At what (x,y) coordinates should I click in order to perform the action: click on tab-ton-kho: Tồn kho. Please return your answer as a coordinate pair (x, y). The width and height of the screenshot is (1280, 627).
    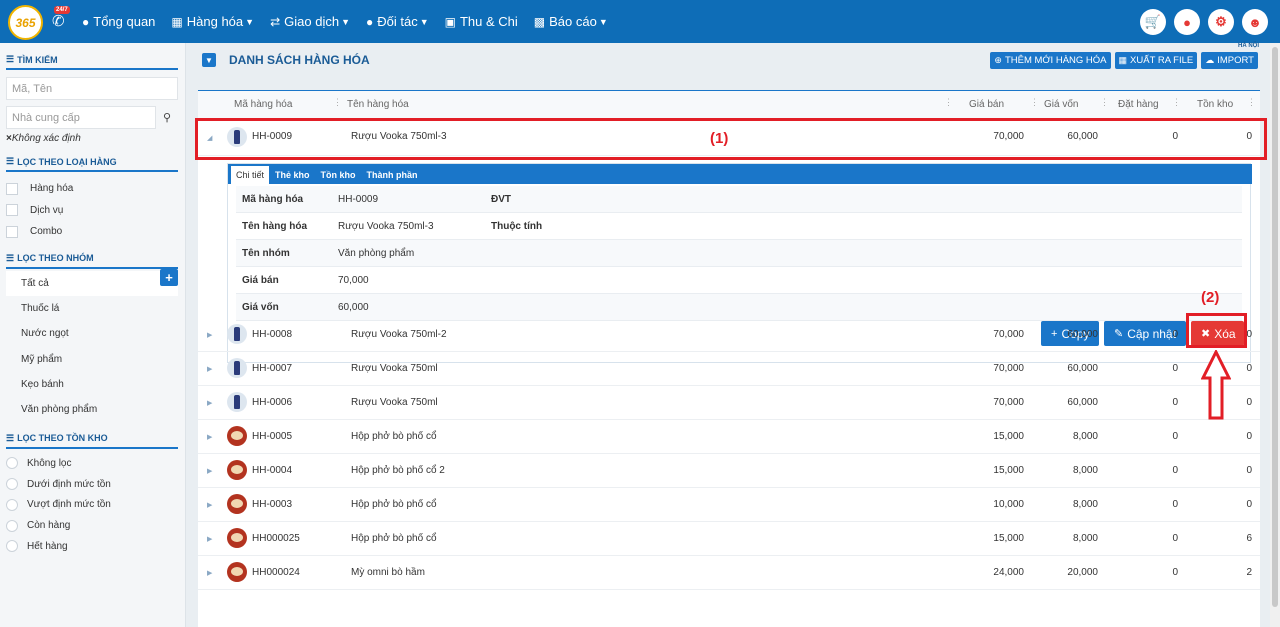
    Looking at the image, I should click on (338, 175).